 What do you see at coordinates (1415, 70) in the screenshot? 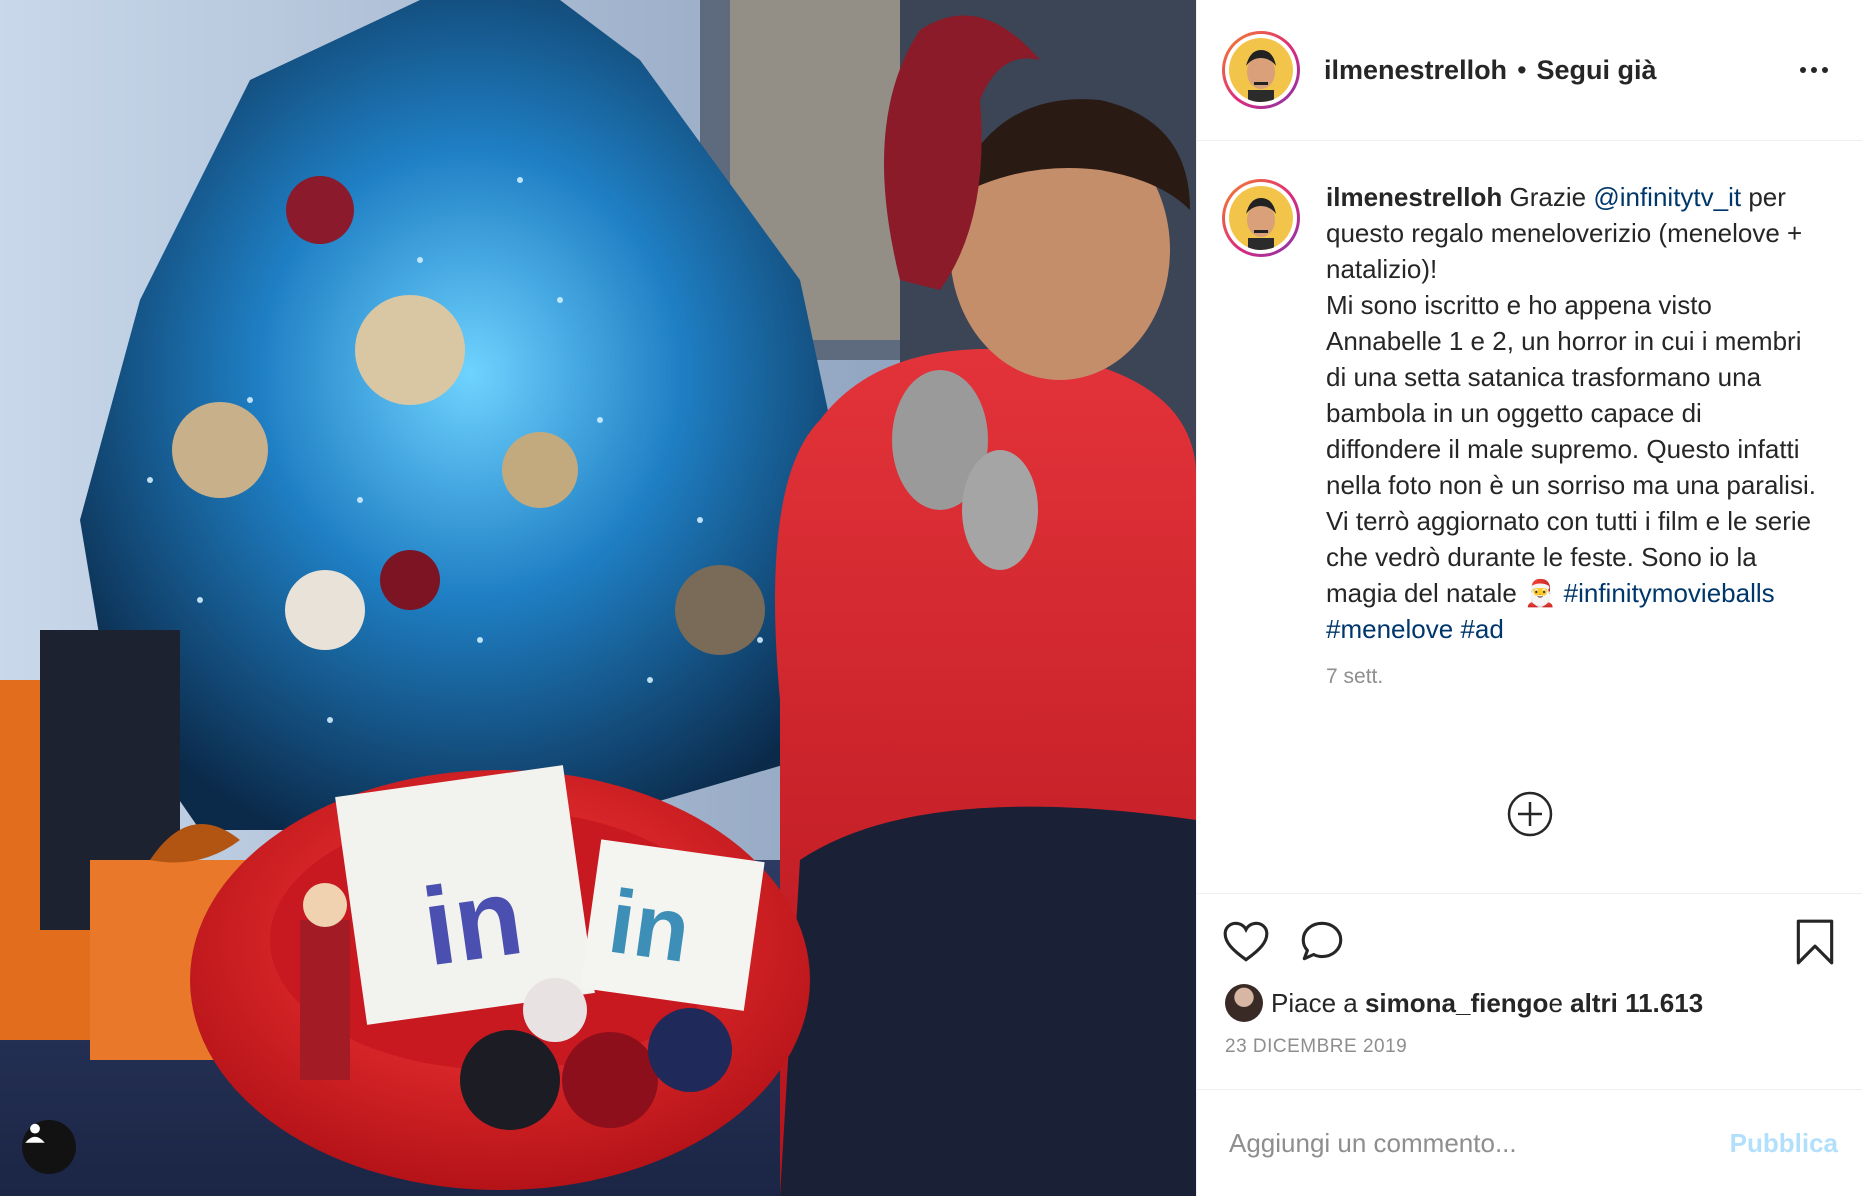
I see `header-username: ilmenestrelloh` at bounding box center [1415, 70].